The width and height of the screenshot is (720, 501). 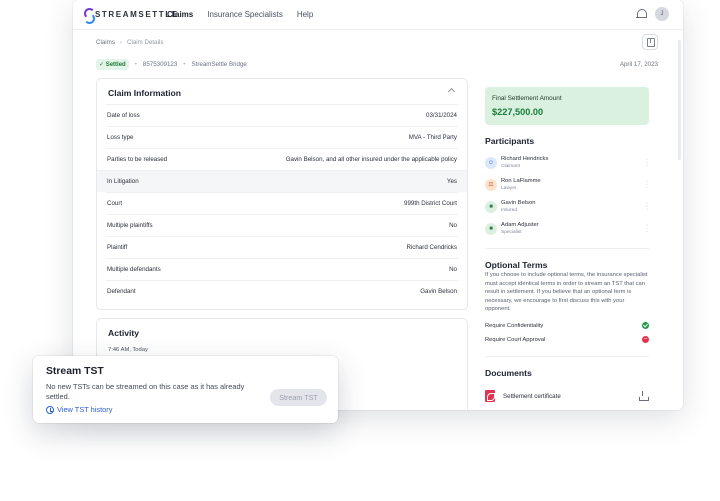 I want to click on claim-company: StreamSettle Bridge, so click(x=219, y=64).